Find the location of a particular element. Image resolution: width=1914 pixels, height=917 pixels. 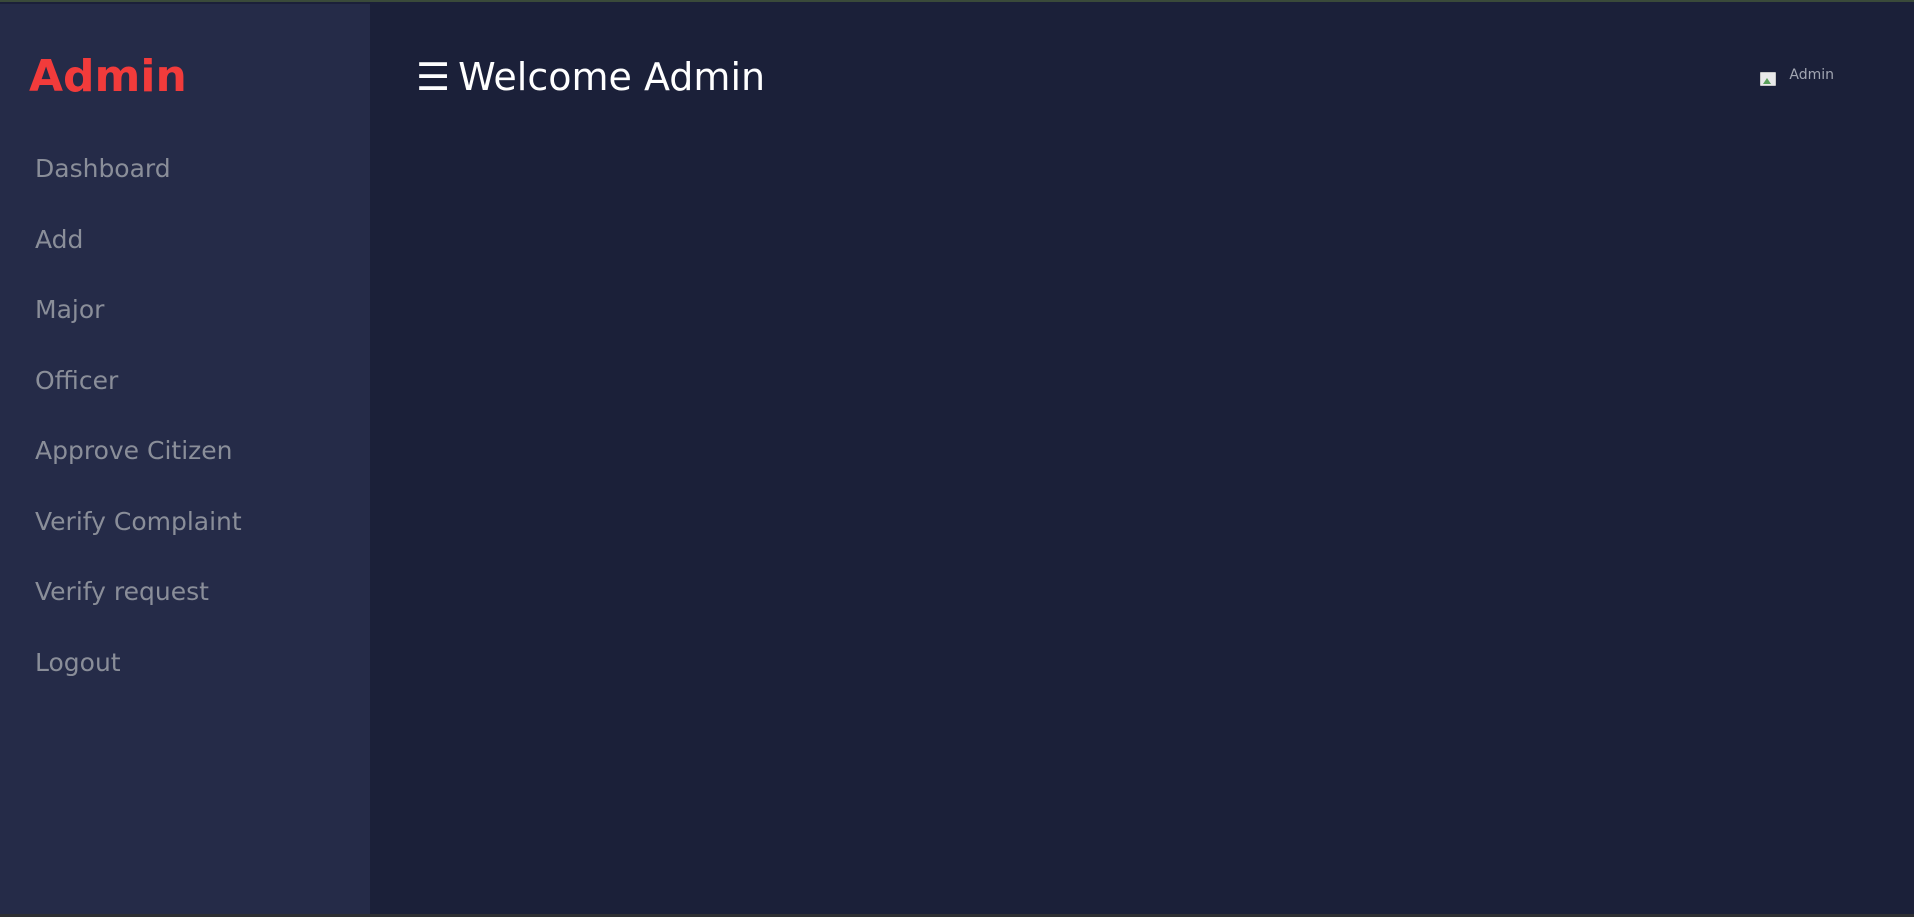

hamburger-menu-icon: ☰ is located at coordinates (433, 77).